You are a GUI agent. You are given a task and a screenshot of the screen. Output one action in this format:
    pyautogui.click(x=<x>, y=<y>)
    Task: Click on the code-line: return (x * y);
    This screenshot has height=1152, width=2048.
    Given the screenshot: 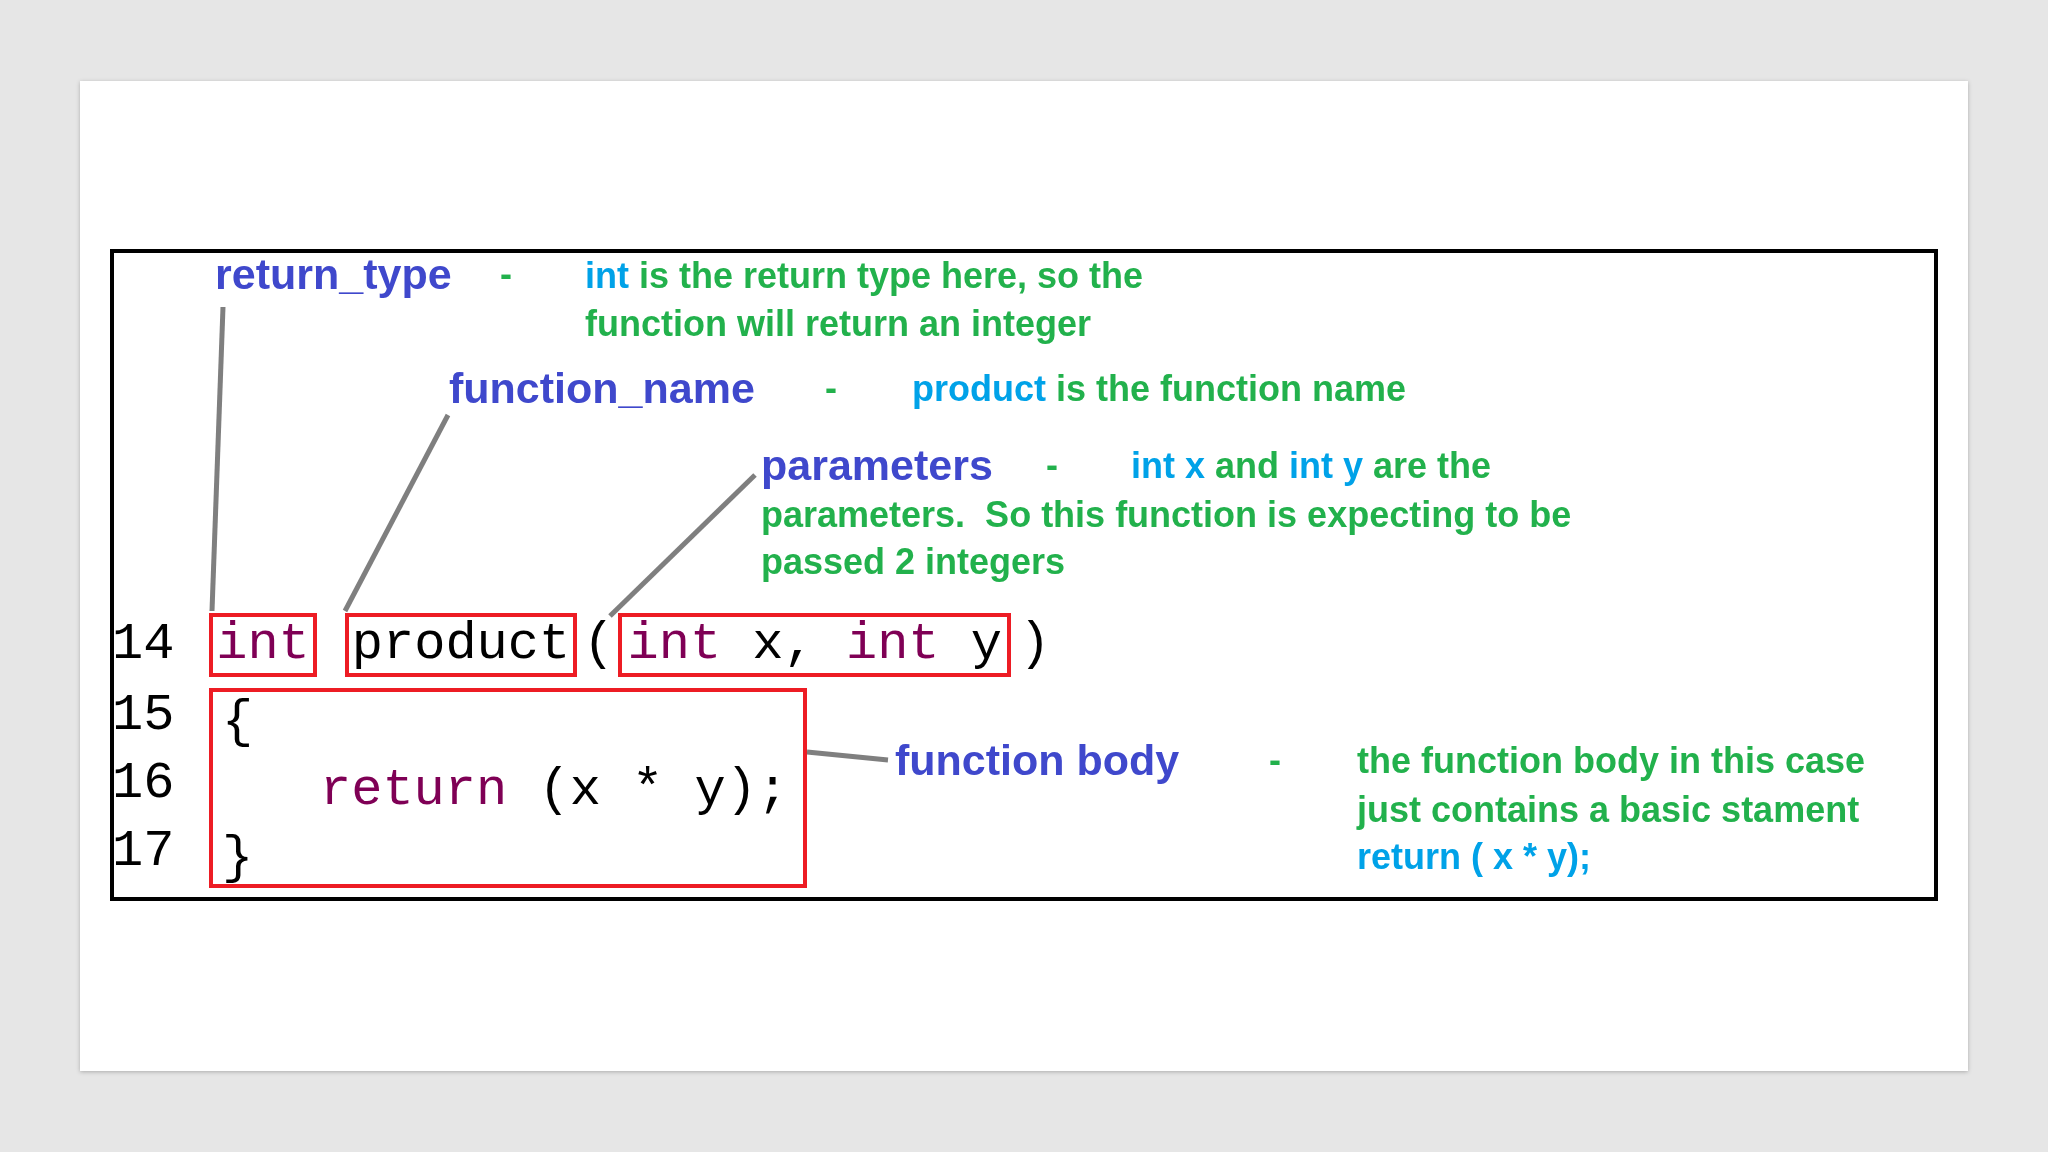 What is the action you would take?
    pyautogui.click(x=555, y=791)
    